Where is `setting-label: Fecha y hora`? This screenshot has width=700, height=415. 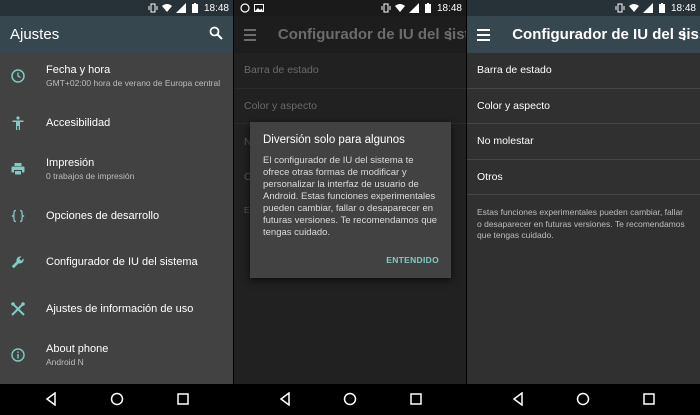 setting-label: Fecha y hora is located at coordinates (78, 70).